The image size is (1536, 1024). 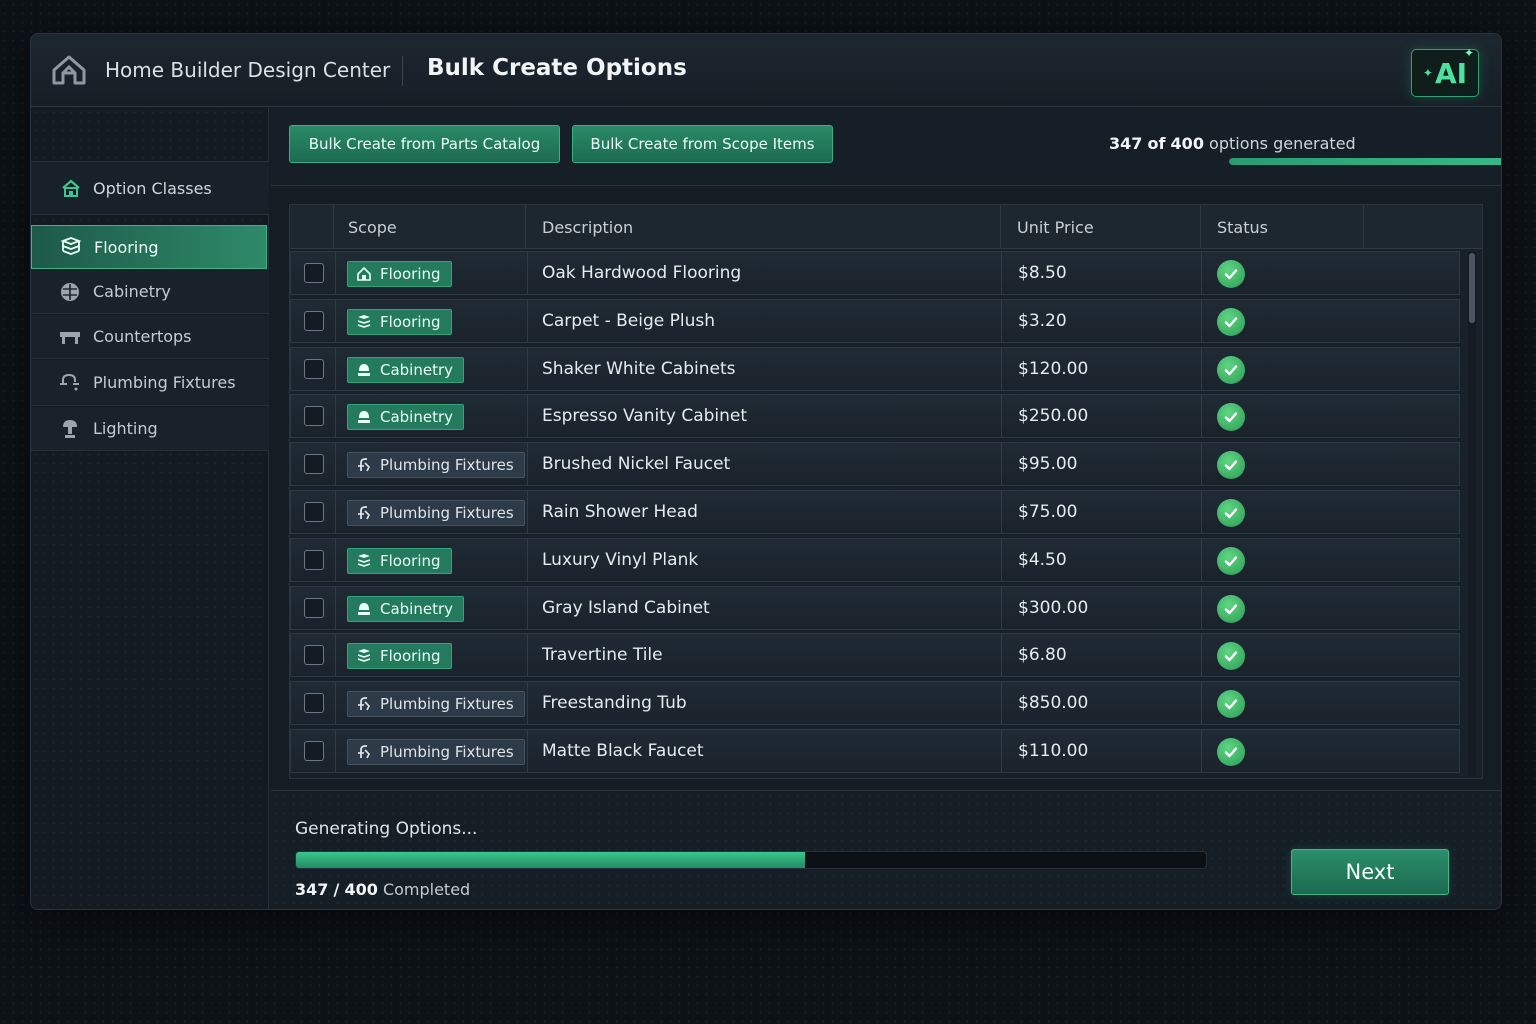 I want to click on sidebar-item-lighting: Lighting, so click(x=150, y=429).